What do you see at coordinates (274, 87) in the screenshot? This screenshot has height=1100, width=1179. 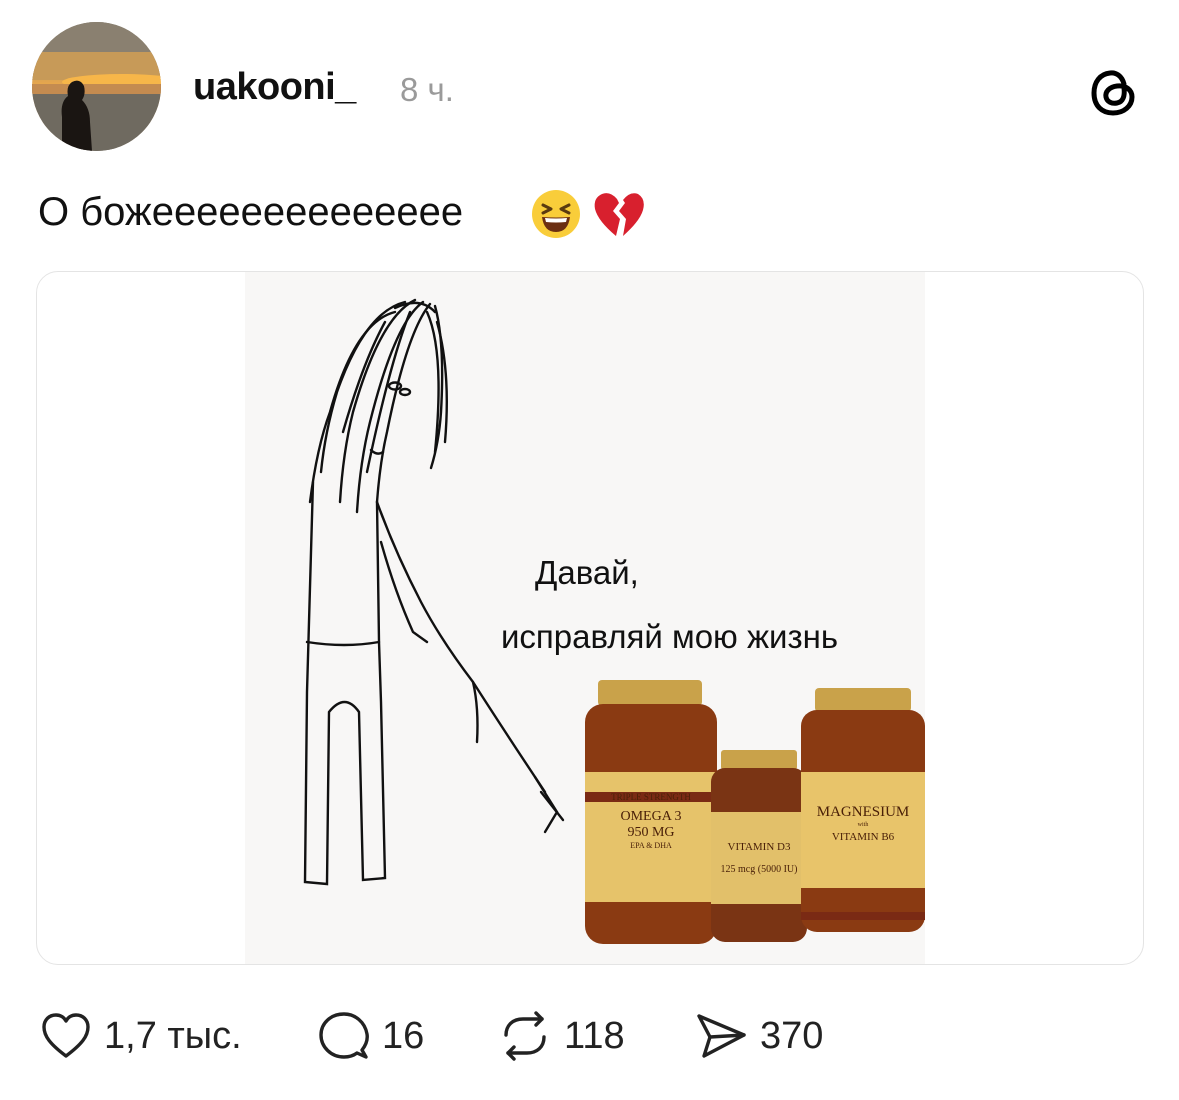 I see `username: uakooni_` at bounding box center [274, 87].